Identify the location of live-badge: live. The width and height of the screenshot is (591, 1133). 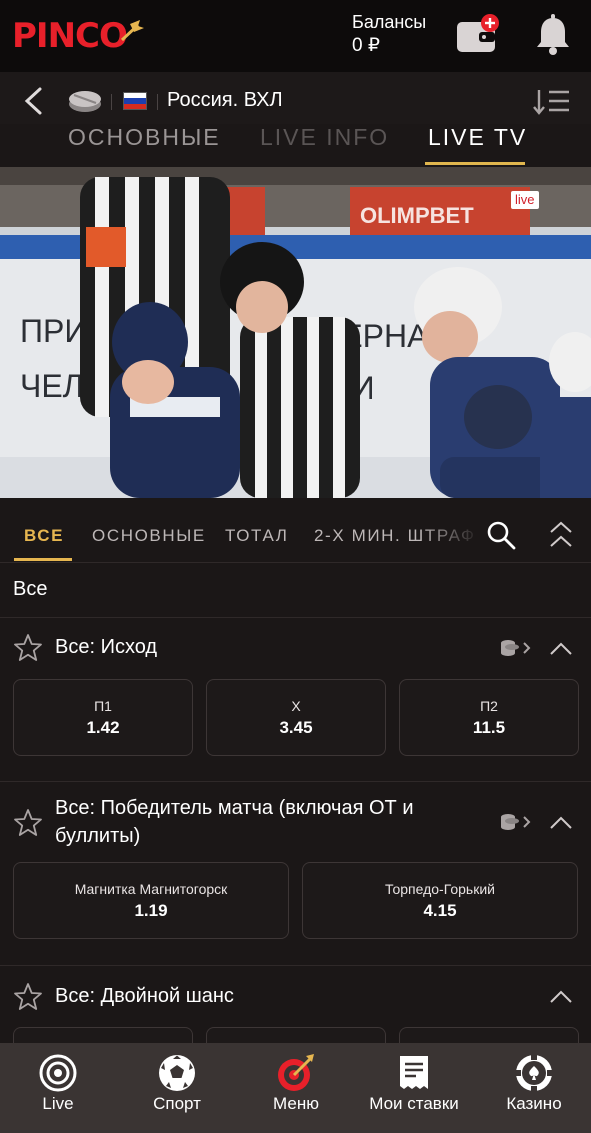
(525, 200).